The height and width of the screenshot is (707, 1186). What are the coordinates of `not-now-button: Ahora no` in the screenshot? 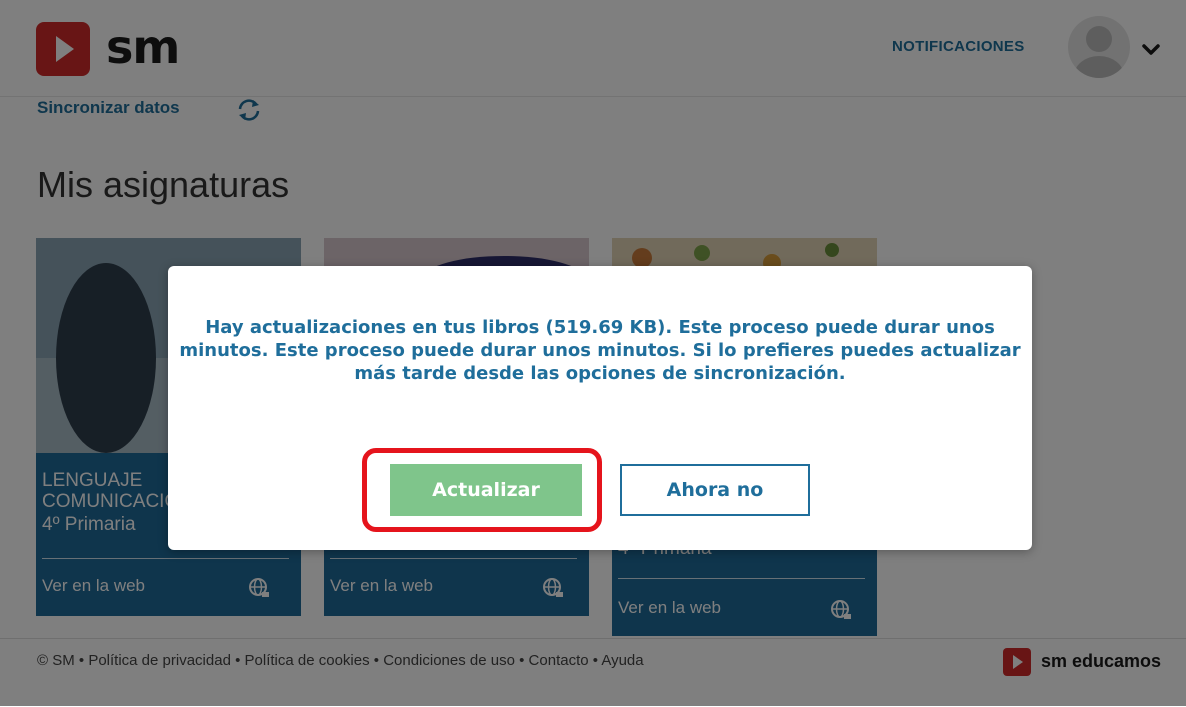 It's located at (715, 490).